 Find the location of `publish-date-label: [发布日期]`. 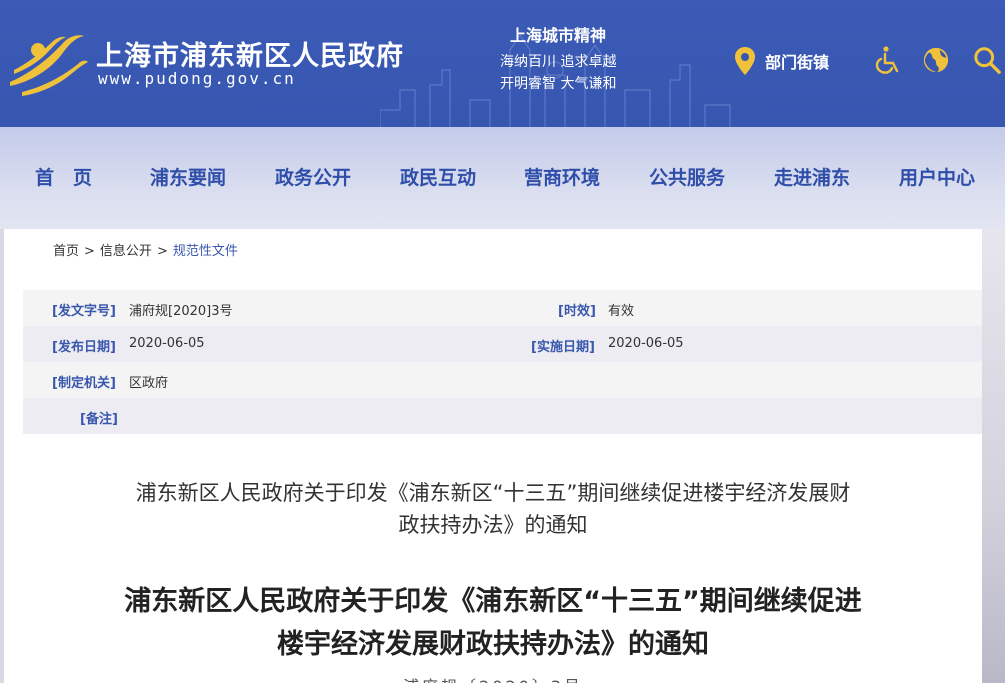

publish-date-label: [发布日期] is located at coordinates (84, 347).